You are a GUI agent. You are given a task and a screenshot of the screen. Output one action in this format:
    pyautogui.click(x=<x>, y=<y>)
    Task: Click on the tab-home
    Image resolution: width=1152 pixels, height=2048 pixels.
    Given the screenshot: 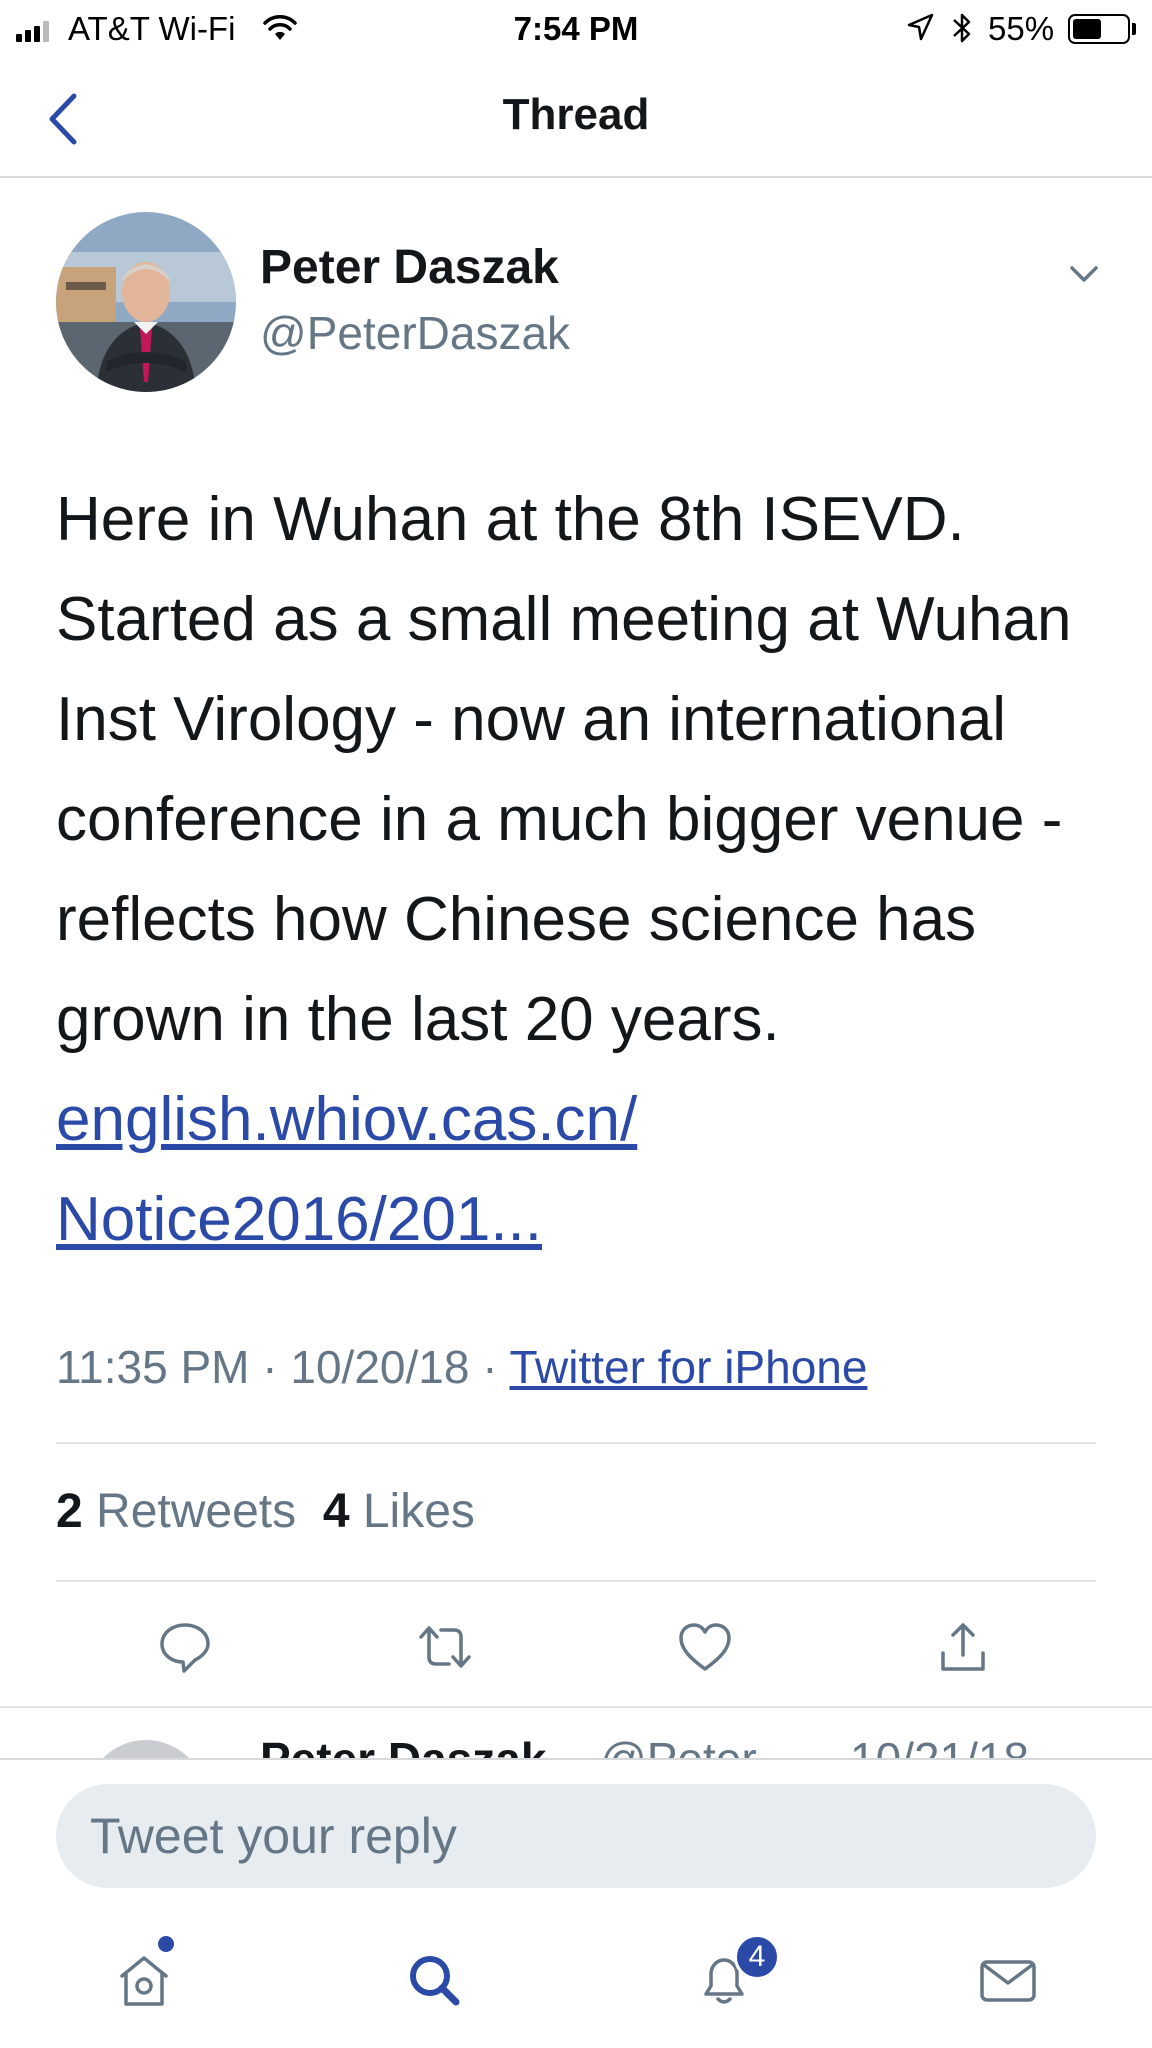 What is the action you would take?
    pyautogui.click(x=144, y=1980)
    